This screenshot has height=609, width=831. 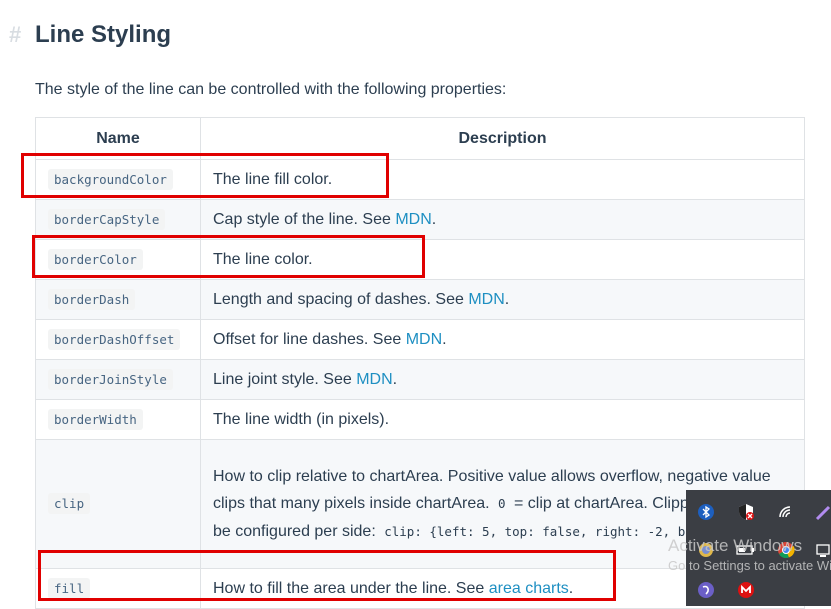 I want to click on wifi-icon, so click(x=786, y=512).